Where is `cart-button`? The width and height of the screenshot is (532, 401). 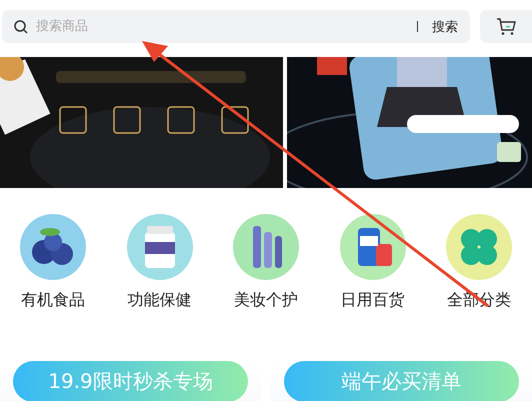 cart-button is located at coordinates (506, 26).